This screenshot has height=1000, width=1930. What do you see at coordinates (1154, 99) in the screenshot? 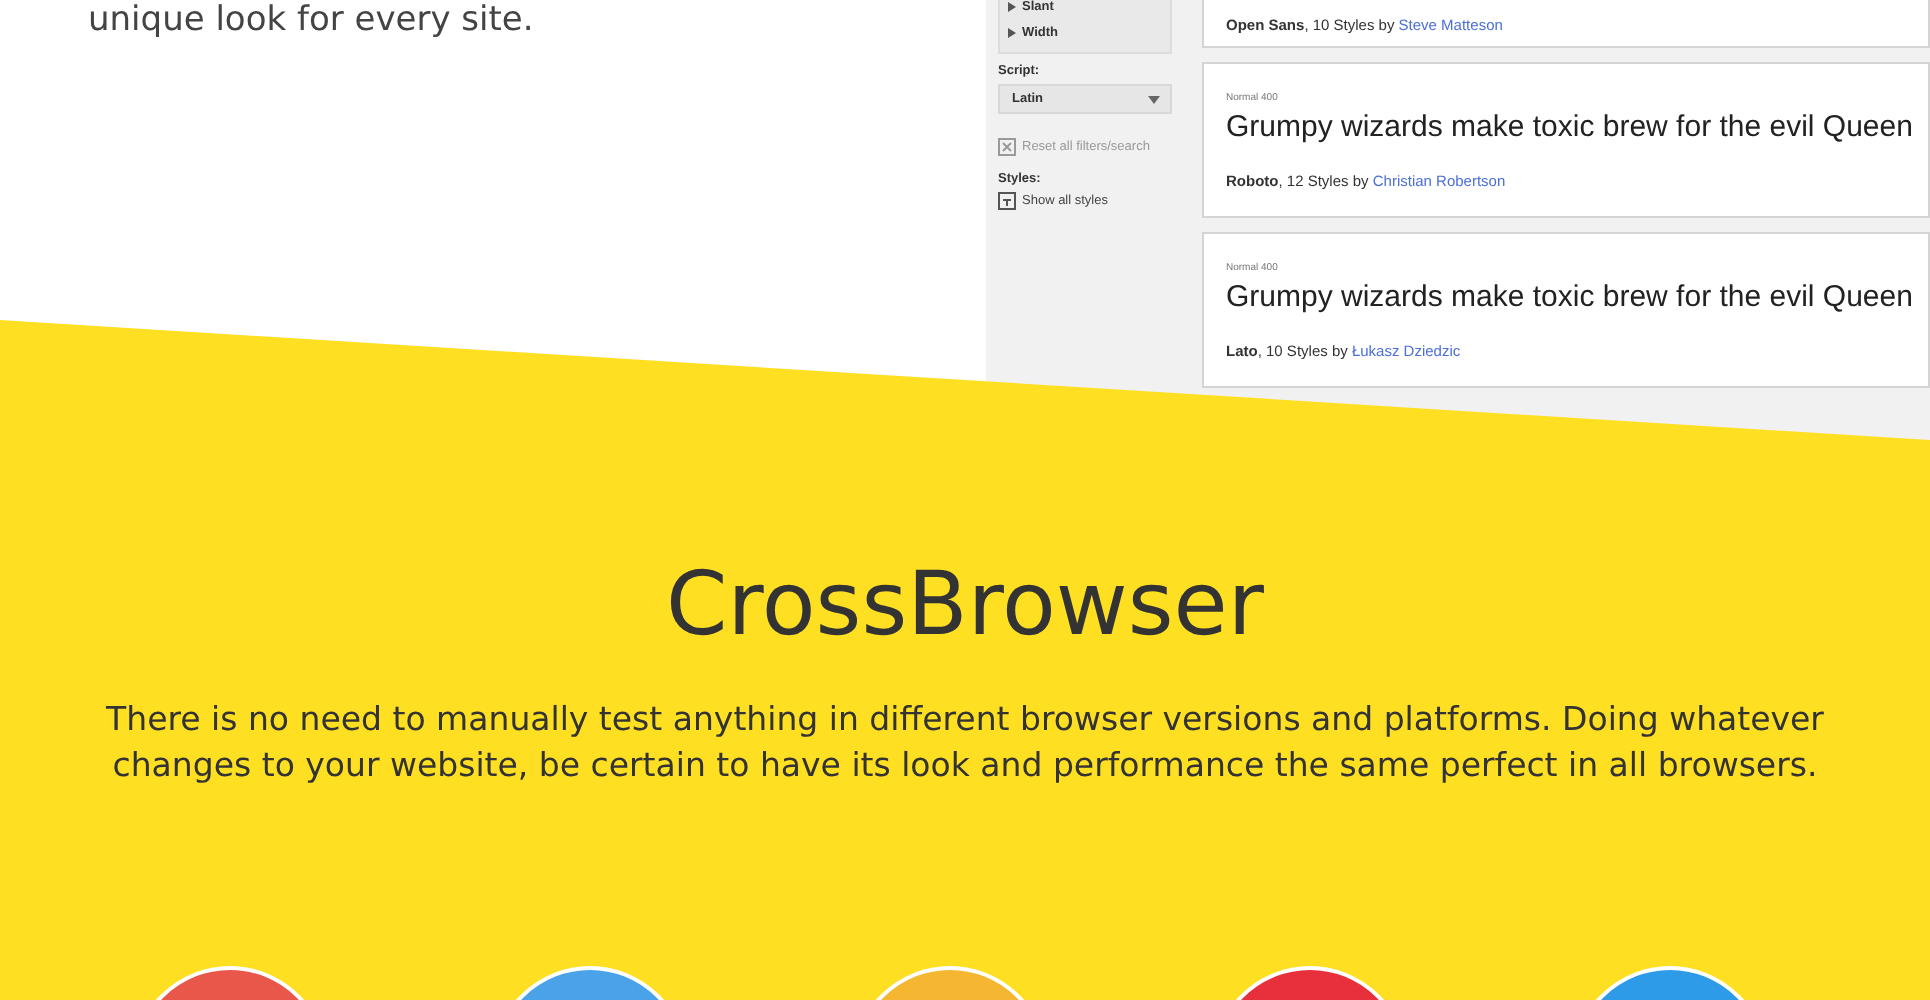
I see `caret-icon` at bounding box center [1154, 99].